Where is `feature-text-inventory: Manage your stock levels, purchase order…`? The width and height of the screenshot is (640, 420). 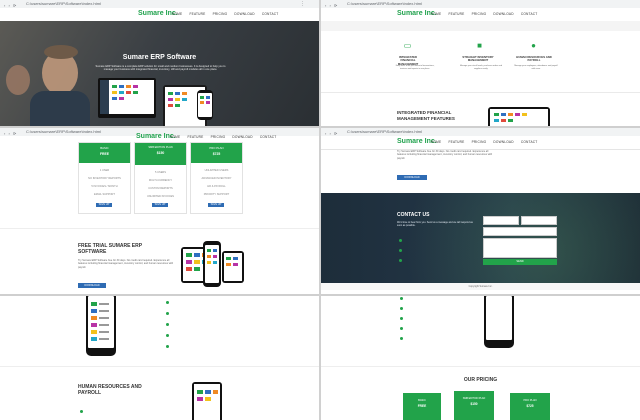 feature-text-inventory: Manage your stock levels, purchase order… is located at coordinates (481, 67).